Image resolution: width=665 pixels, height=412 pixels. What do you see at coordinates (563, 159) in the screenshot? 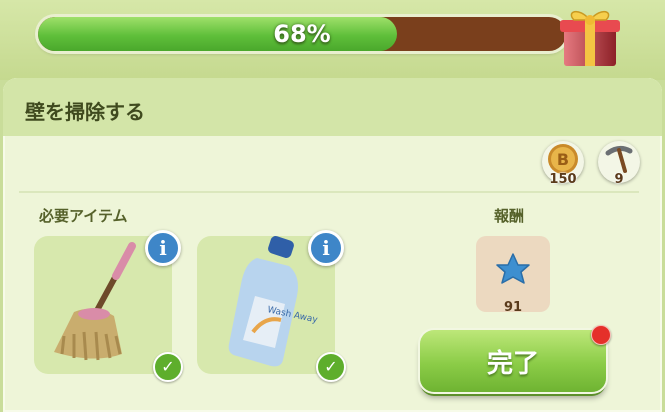
I see `svg-text: B` at bounding box center [563, 159].